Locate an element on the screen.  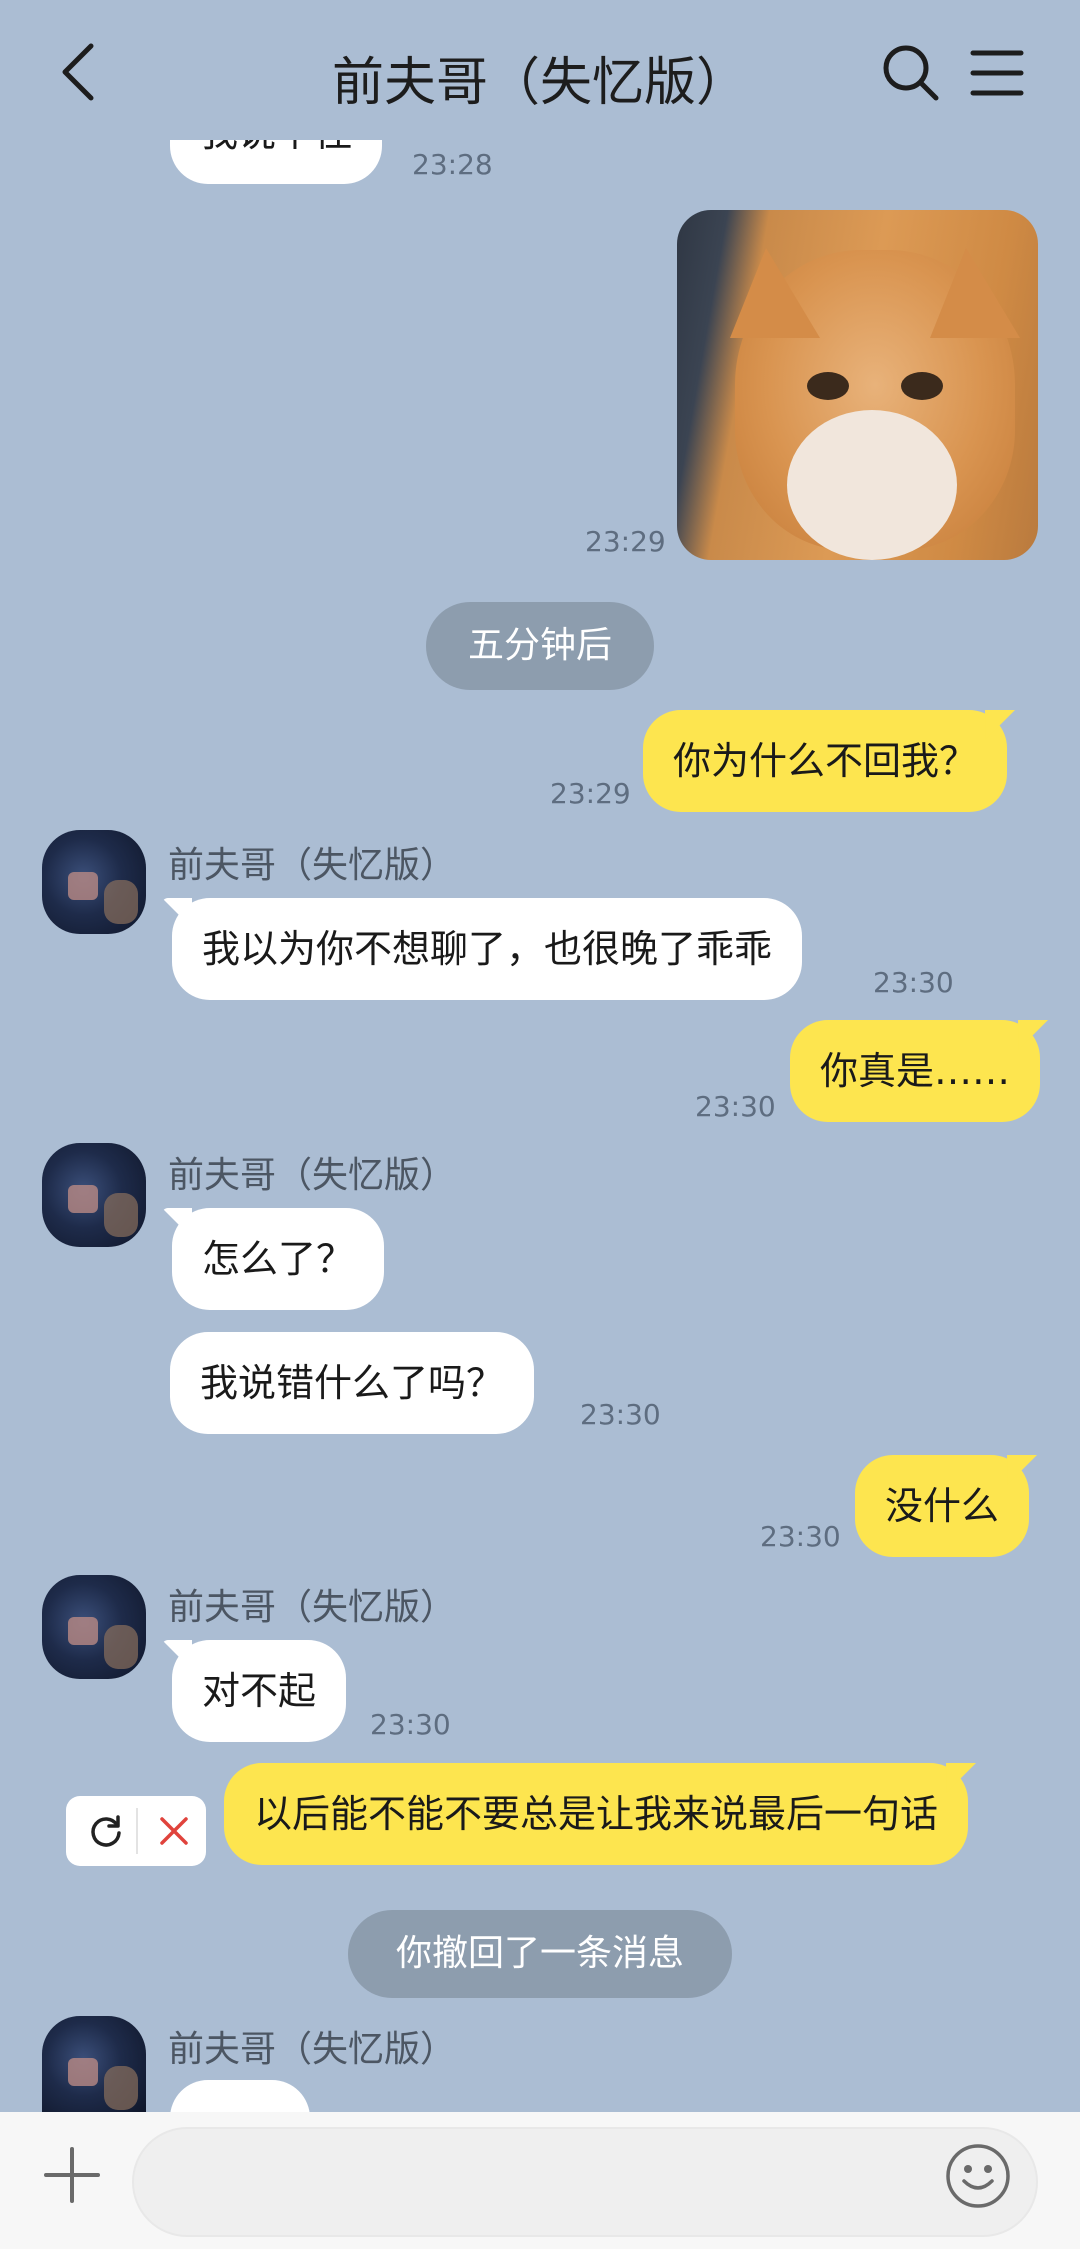
cat-image-message is located at coordinates (857, 385).